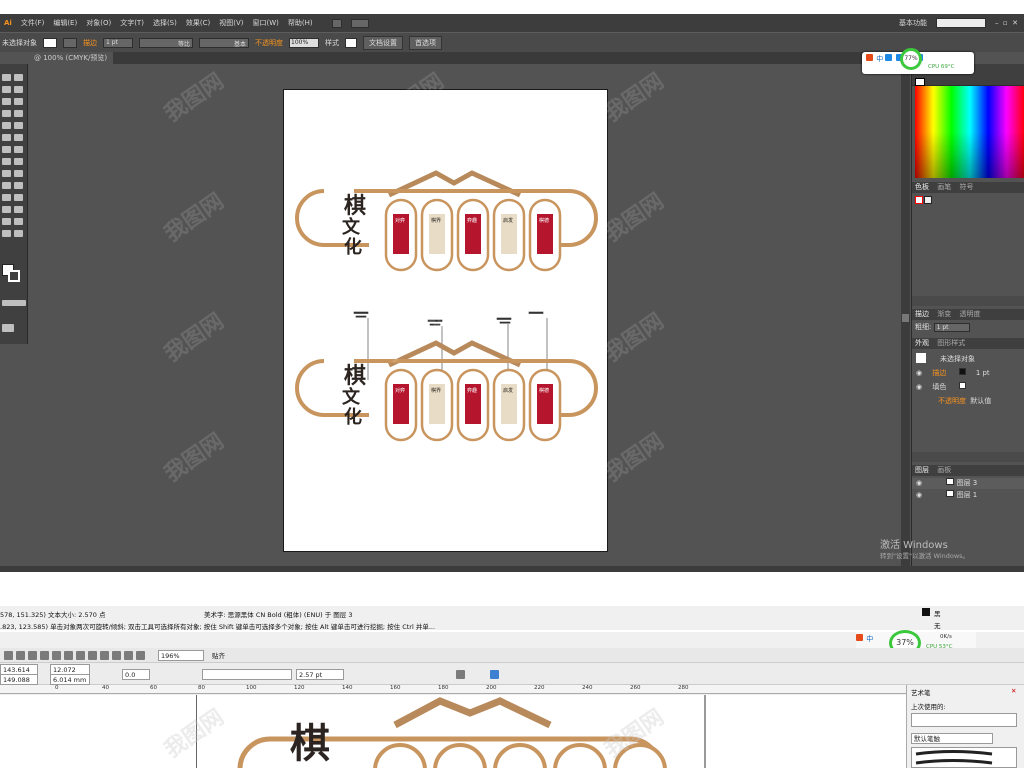 The width and height of the screenshot is (1024, 768). I want to click on cut-icon, so click(56, 655).